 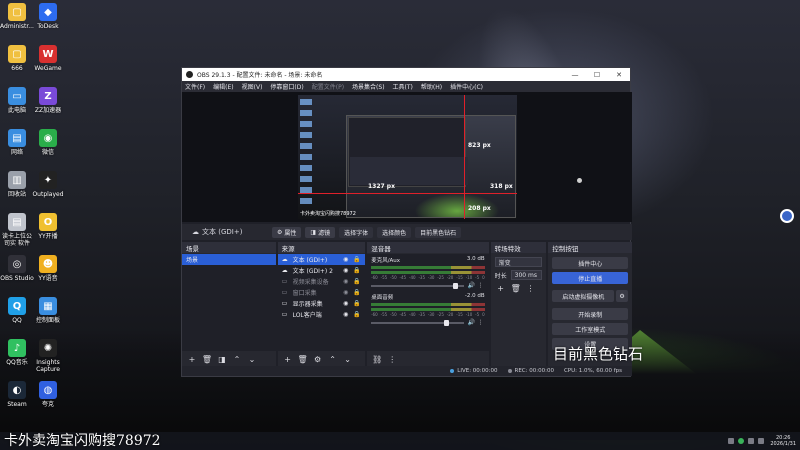 I want to click on measure-line-right, so click(x=490, y=193).